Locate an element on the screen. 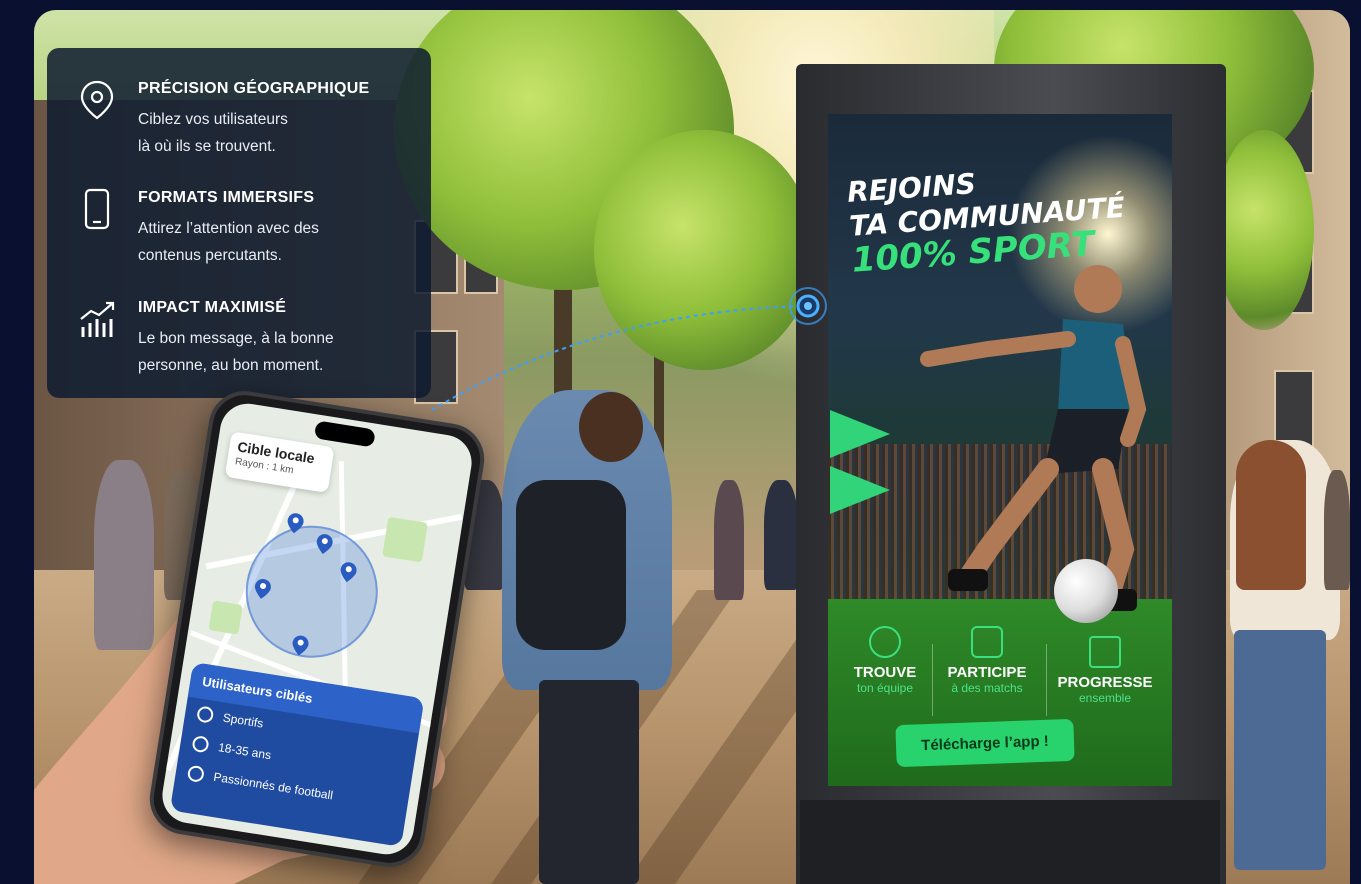 The width and height of the screenshot is (1361, 884). info-title: IMPACT MAXIMISÉ is located at coordinates (212, 307).